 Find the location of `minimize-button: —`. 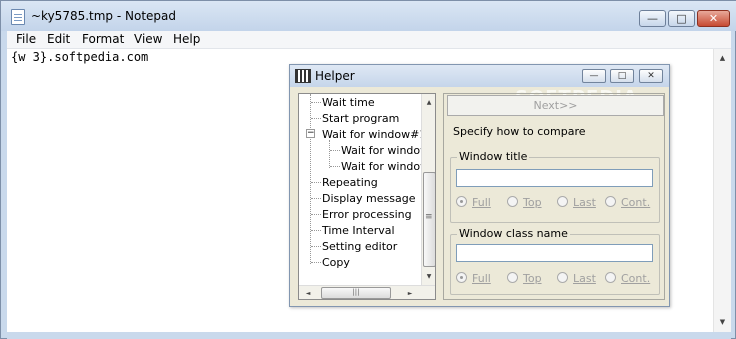

minimize-button: — is located at coordinates (652, 18).